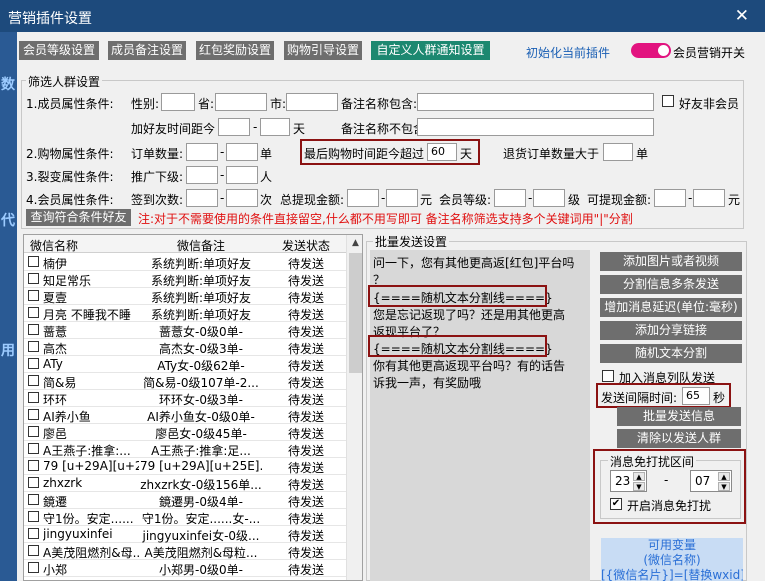 This screenshot has height=581, width=765. What do you see at coordinates (185, 534) in the screenshot?
I see `table-row: jingyuxinfei jingyuxinfei女-0级... 待发送` at bounding box center [185, 534].